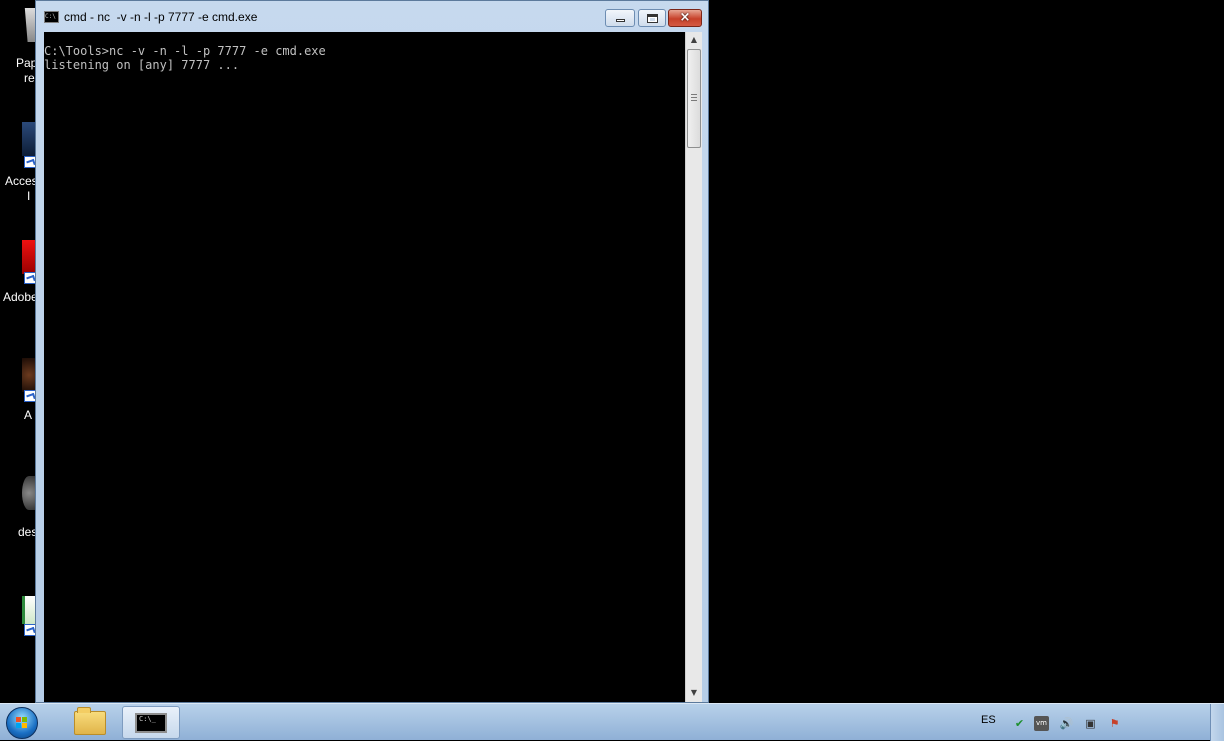 Image resolution: width=1224 pixels, height=741 pixels. I want to click on console-icon: C:\, so click(51, 17).